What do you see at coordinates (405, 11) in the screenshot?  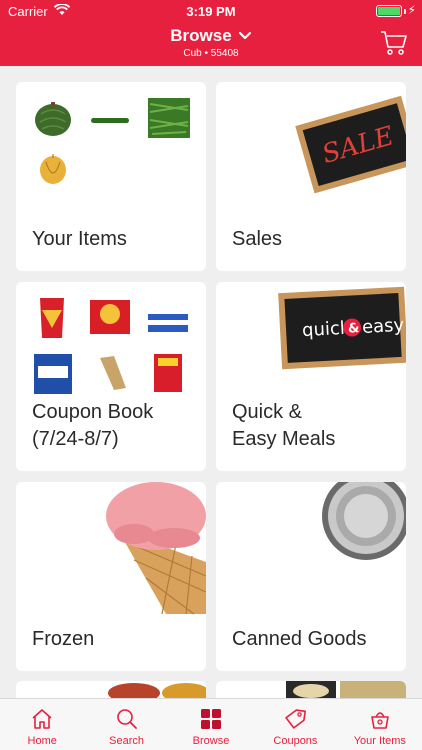 I see `battery-tip` at bounding box center [405, 11].